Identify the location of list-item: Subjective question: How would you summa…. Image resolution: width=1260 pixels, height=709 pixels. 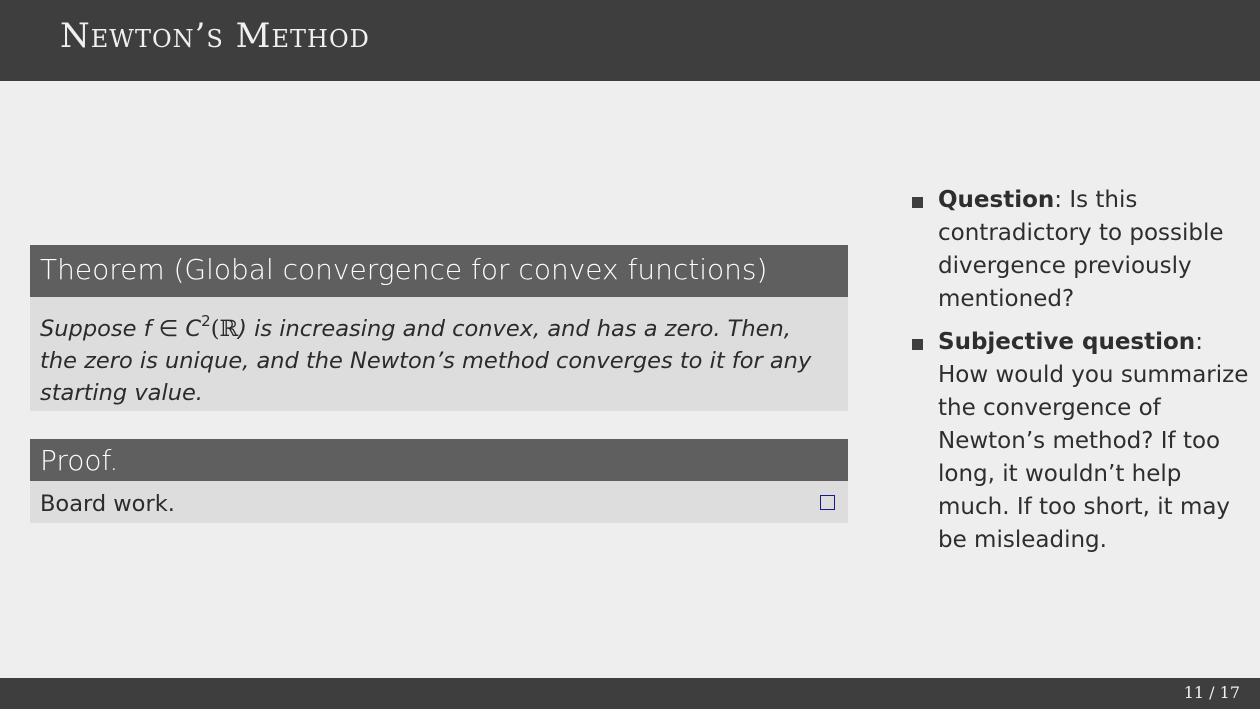
(1082, 441).